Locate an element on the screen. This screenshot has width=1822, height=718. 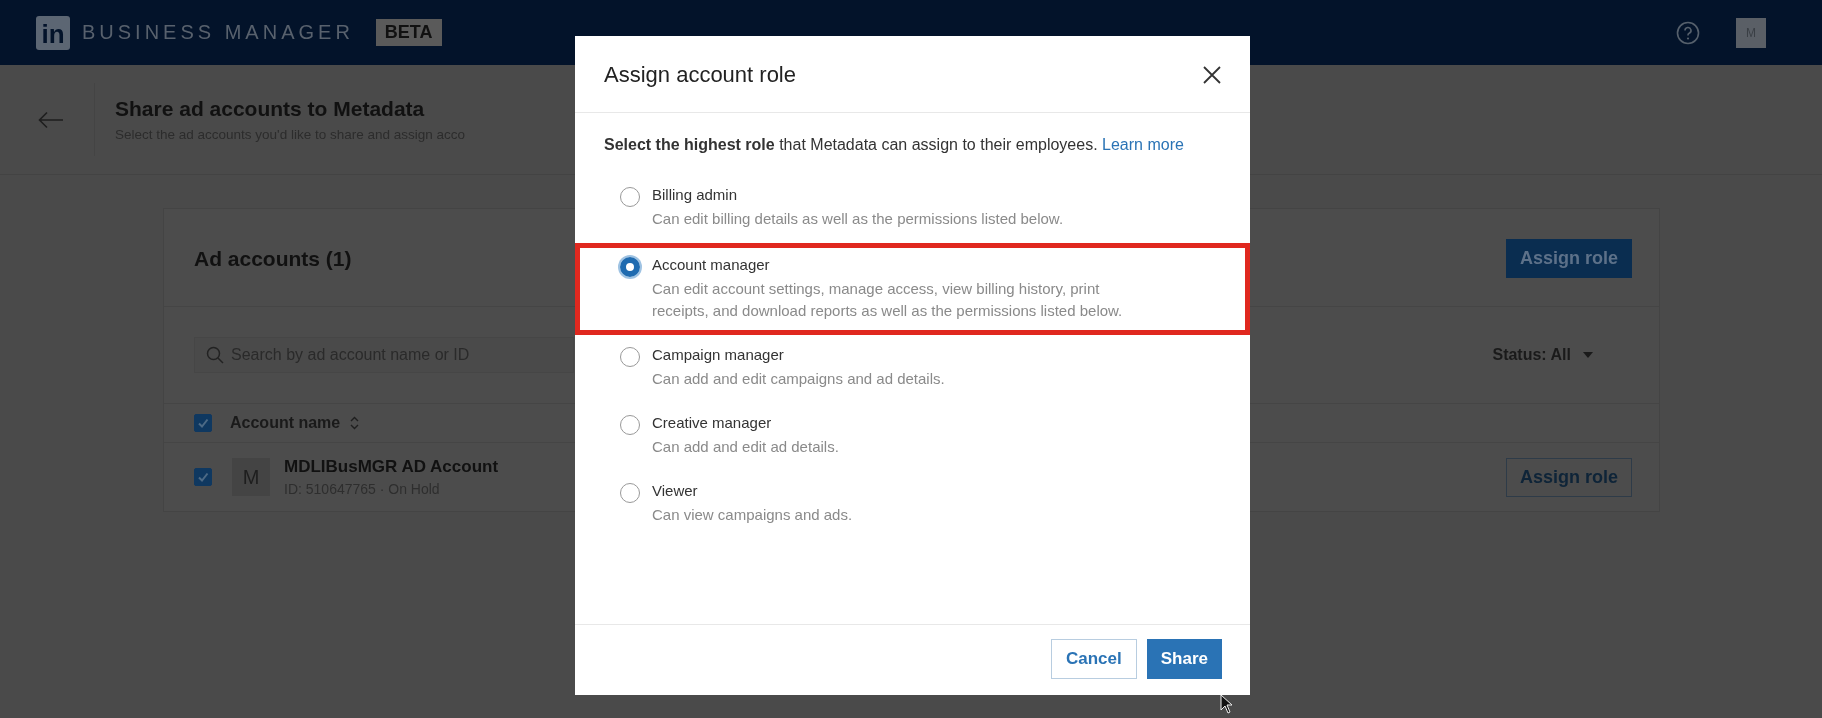
option-label: Viewer is located at coordinates (752, 490).